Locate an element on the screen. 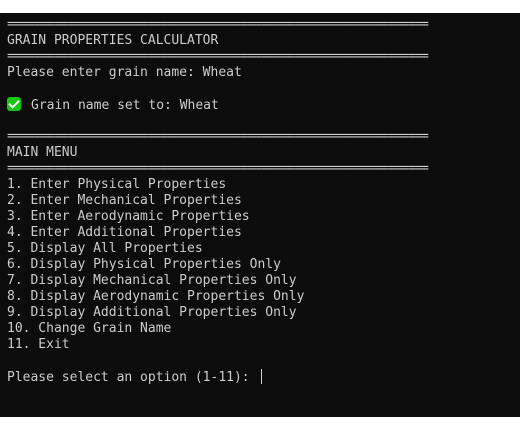 The width and height of the screenshot is (520, 424). grain-set-text: Grain name set to: Wheat is located at coordinates (125, 105).